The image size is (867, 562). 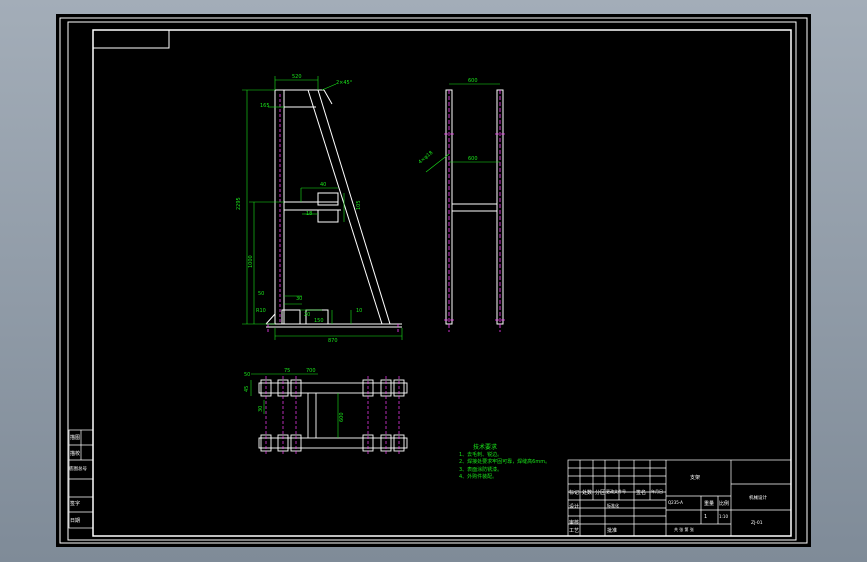 I want to click on left-strip, so click(x=81, y=479).